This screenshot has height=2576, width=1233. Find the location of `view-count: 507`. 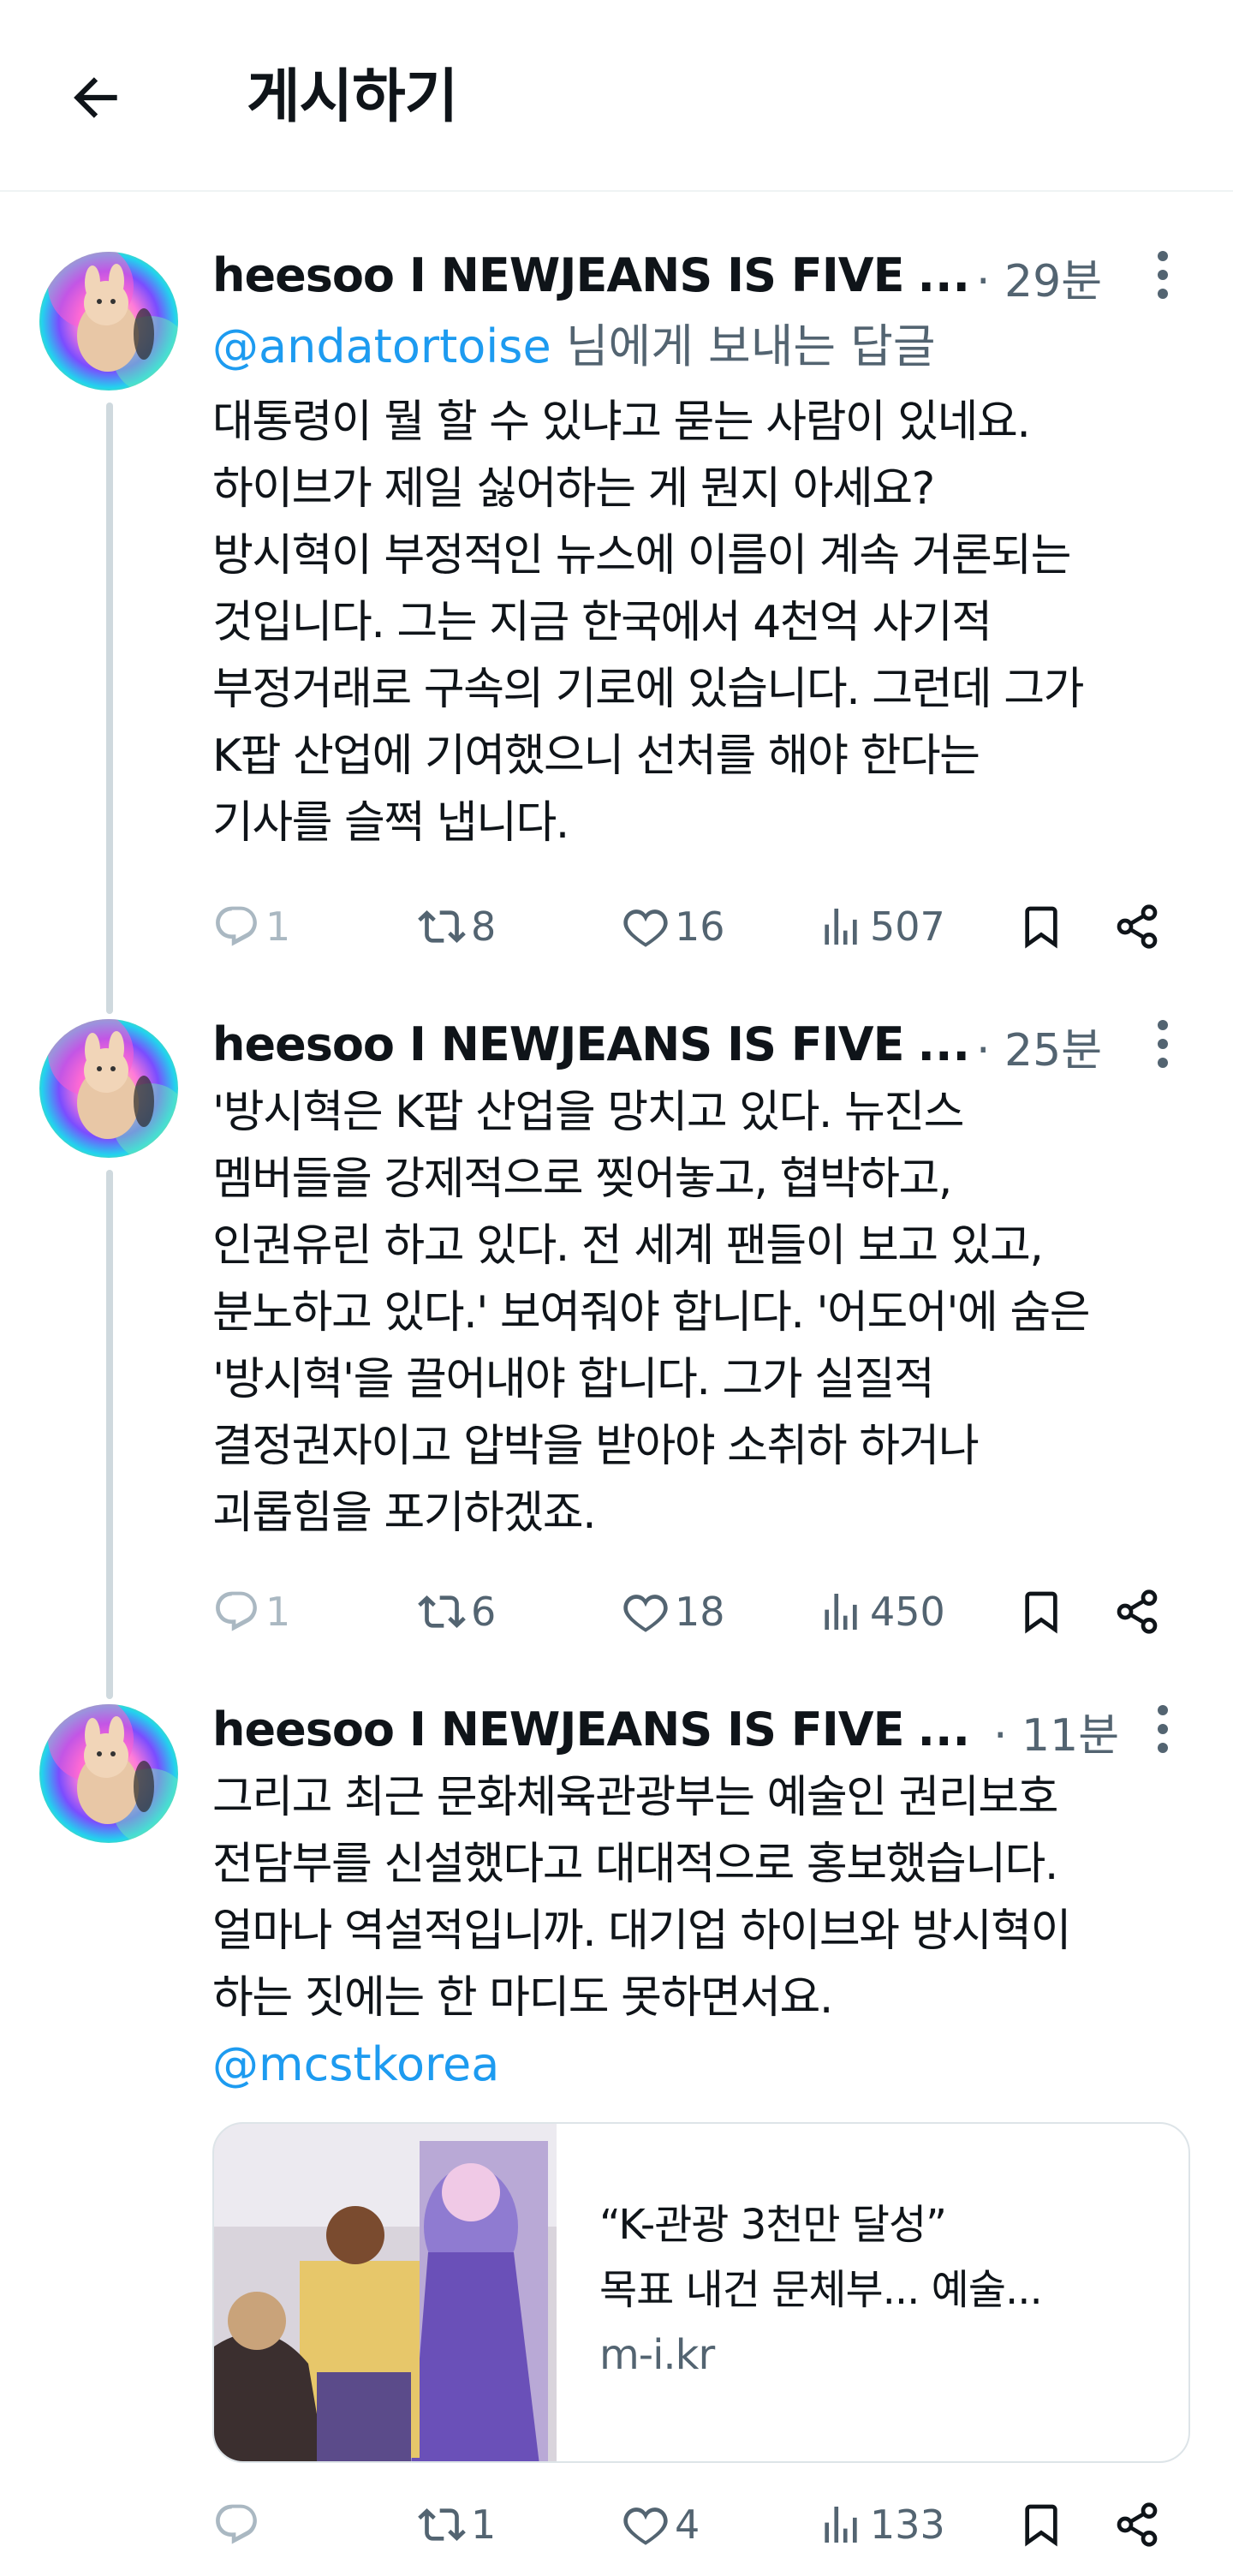

view-count: 507 is located at coordinates (907, 926).